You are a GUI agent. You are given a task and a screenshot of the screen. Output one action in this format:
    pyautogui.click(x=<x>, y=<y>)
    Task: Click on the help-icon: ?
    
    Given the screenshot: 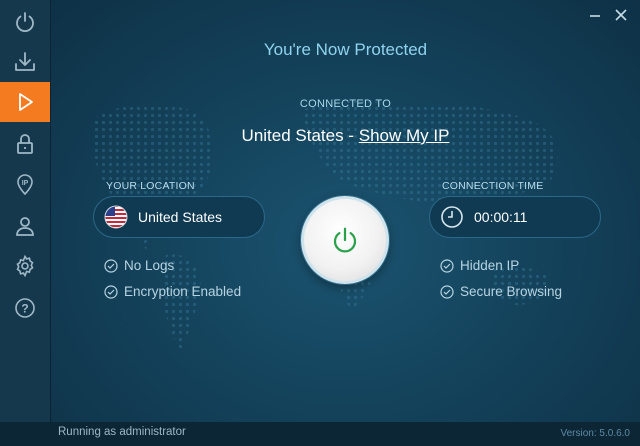 What is the action you would take?
    pyautogui.click(x=25, y=308)
    